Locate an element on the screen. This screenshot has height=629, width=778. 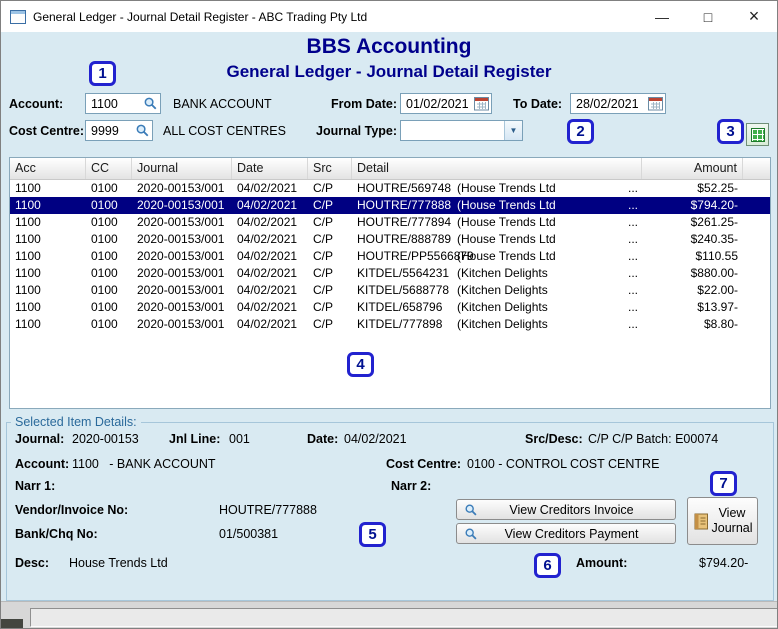
column-header-cc: CC is located at coordinates (109, 168).